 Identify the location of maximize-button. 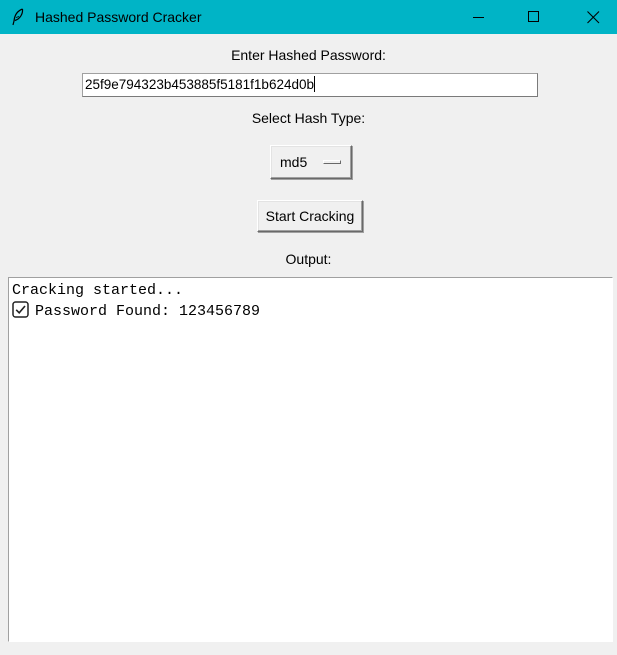
(534, 17).